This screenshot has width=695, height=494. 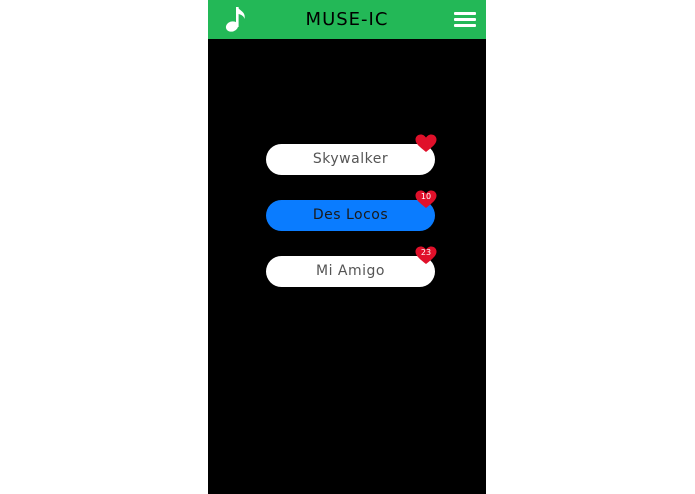 What do you see at coordinates (426, 252) in the screenshot?
I see `like-count: 23` at bounding box center [426, 252].